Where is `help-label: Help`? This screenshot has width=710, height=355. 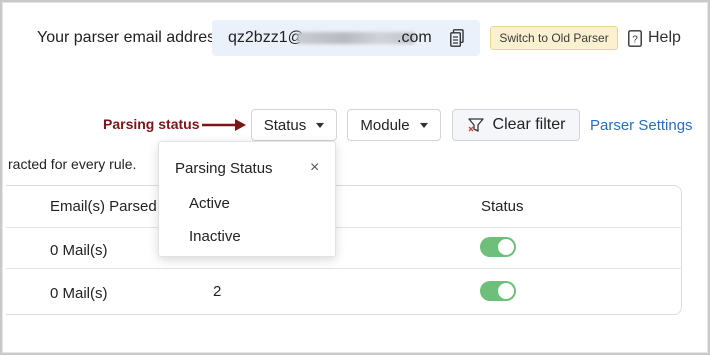 help-label: Help is located at coordinates (664, 37).